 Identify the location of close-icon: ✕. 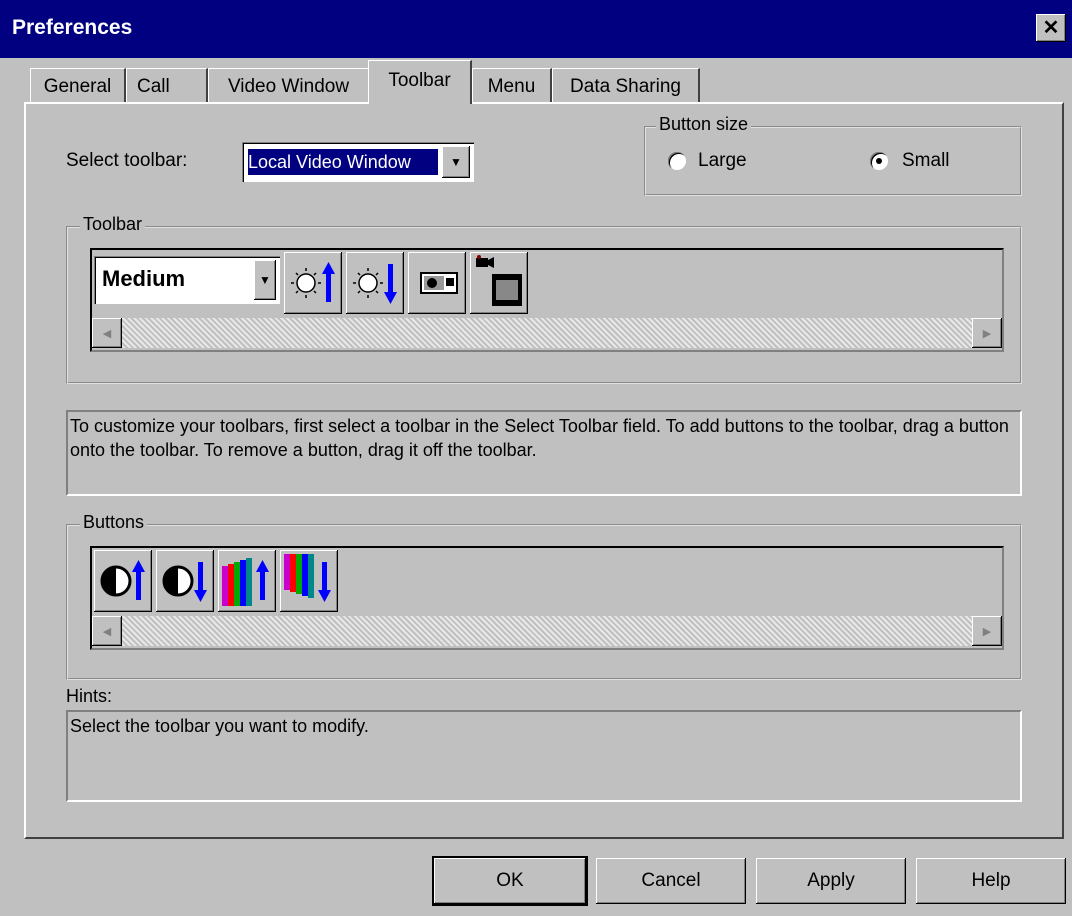
(1051, 28).